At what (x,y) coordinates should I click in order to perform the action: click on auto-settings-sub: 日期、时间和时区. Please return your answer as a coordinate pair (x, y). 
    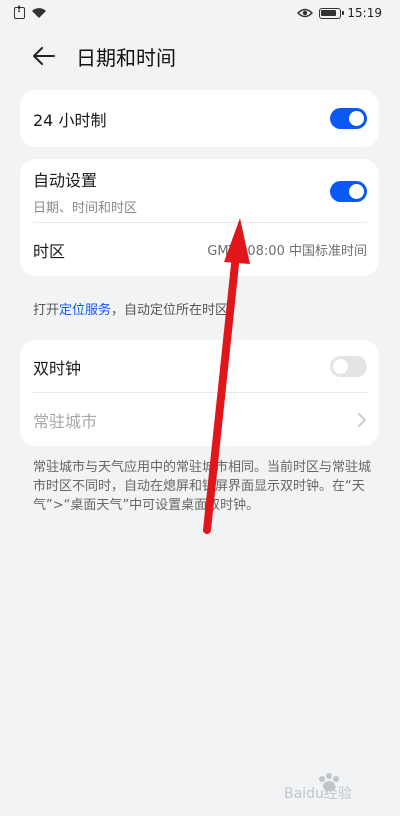
    Looking at the image, I should click on (85, 208).